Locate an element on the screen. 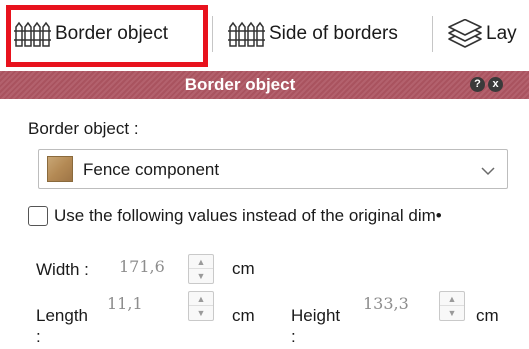  panel-titlebar: Border object ? x is located at coordinates (264, 85).